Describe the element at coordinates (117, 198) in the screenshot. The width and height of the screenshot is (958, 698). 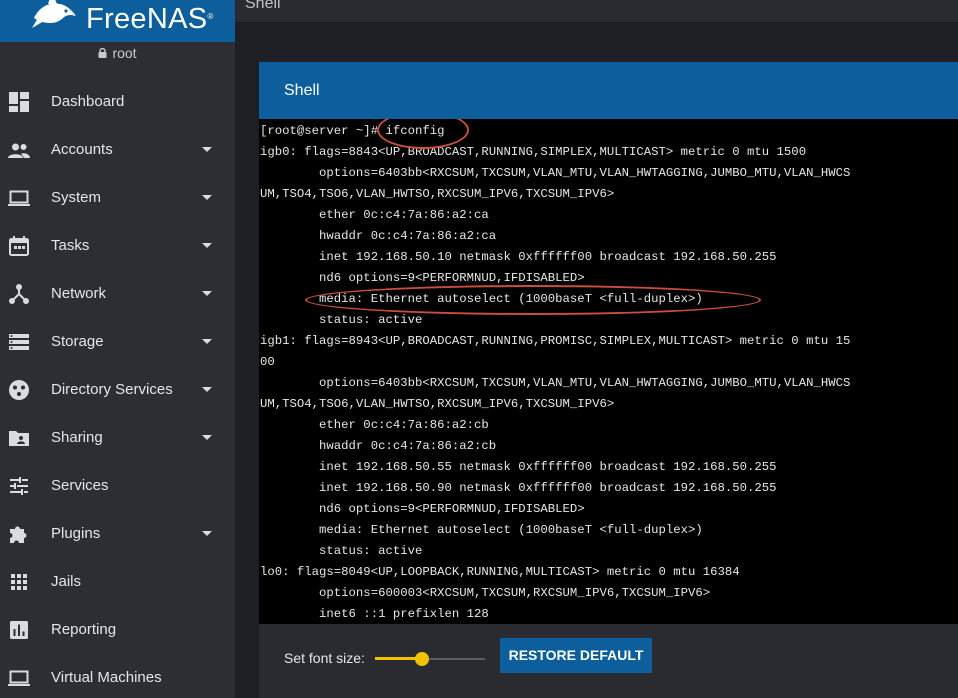
I see `sidebar-item-system: System` at that location.